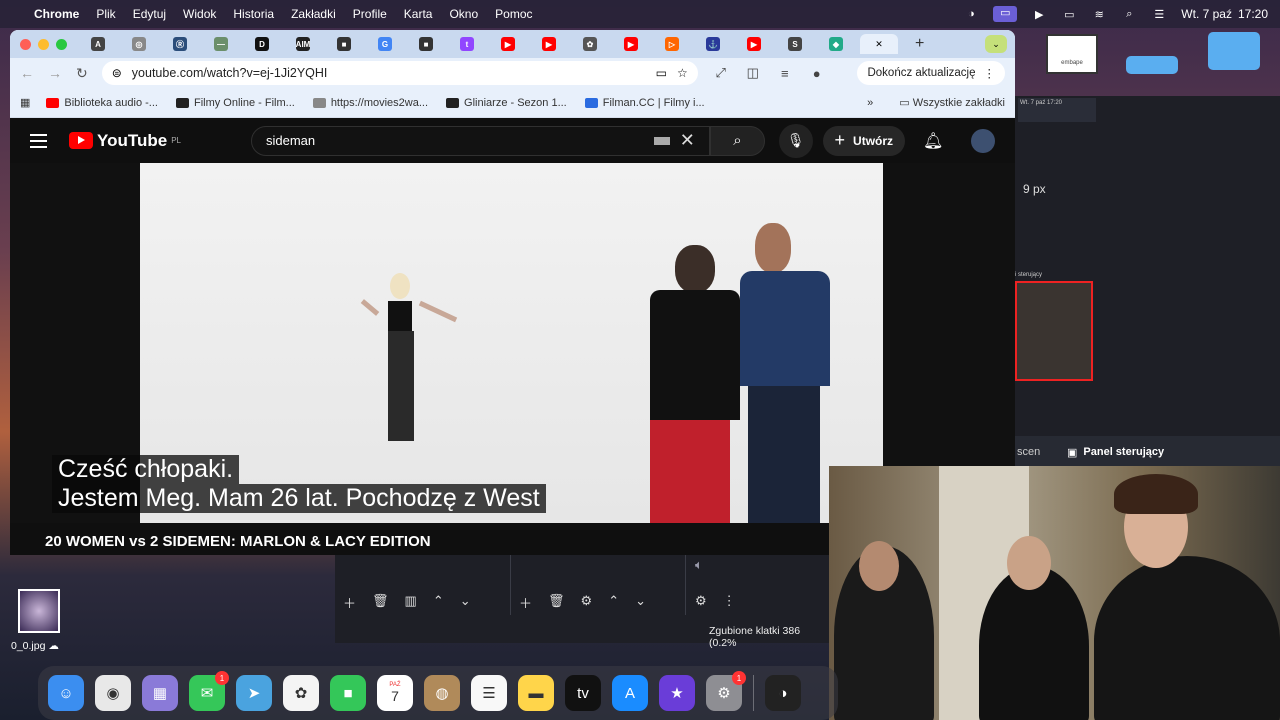 The image size is (1280, 720). I want to click on tab-active: ✕, so click(879, 44).